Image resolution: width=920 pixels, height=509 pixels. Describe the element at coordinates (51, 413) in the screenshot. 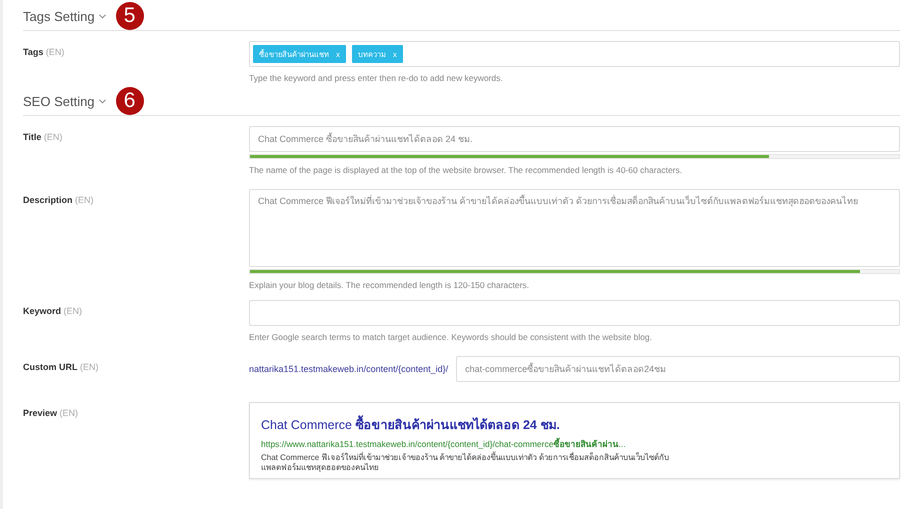

I see `field-label: Preview (EN)` at that location.